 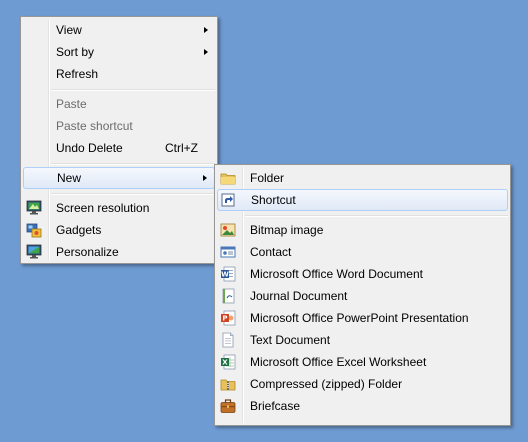 I want to click on excel-worksheet-icon: X, so click(x=228, y=362).